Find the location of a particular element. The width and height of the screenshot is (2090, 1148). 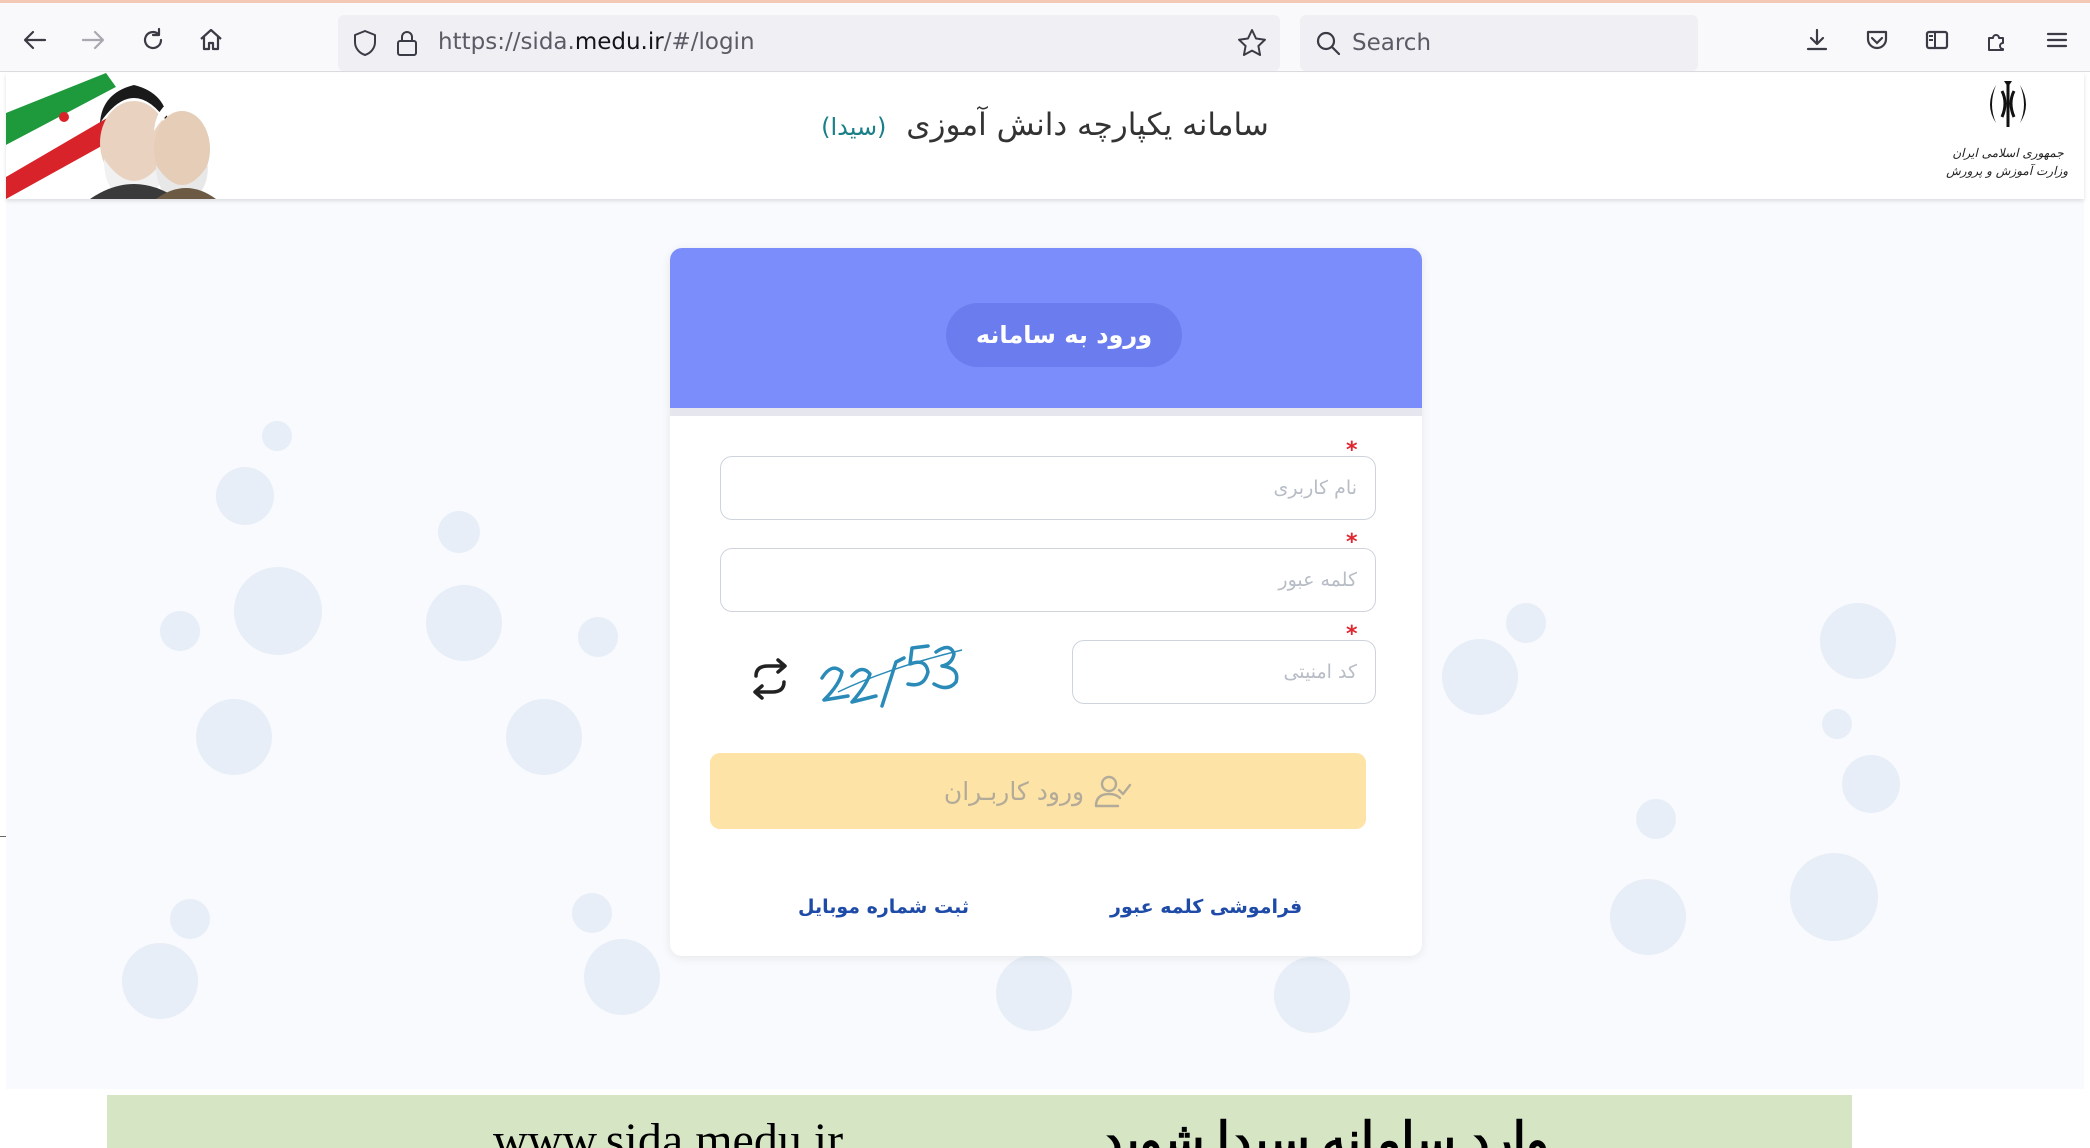

search-icon is located at coordinates (1328, 43).